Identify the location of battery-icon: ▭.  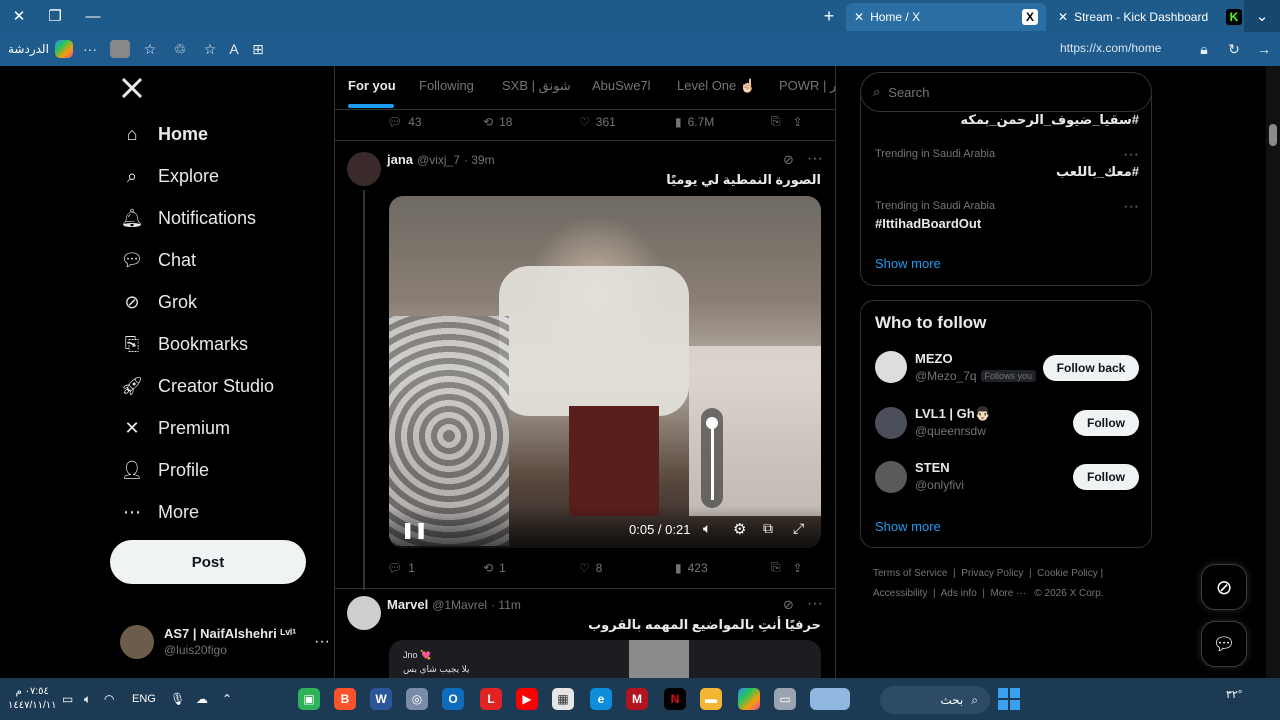
(67, 699).